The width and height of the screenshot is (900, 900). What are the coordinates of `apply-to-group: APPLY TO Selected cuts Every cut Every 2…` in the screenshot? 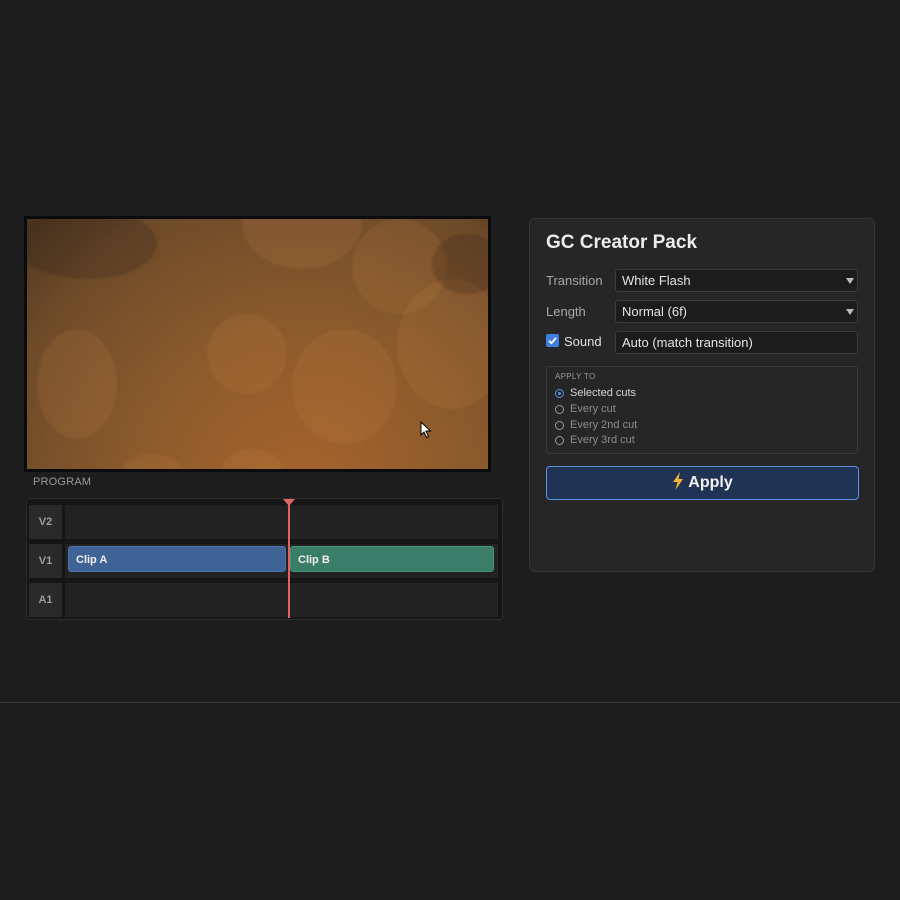 It's located at (702, 410).